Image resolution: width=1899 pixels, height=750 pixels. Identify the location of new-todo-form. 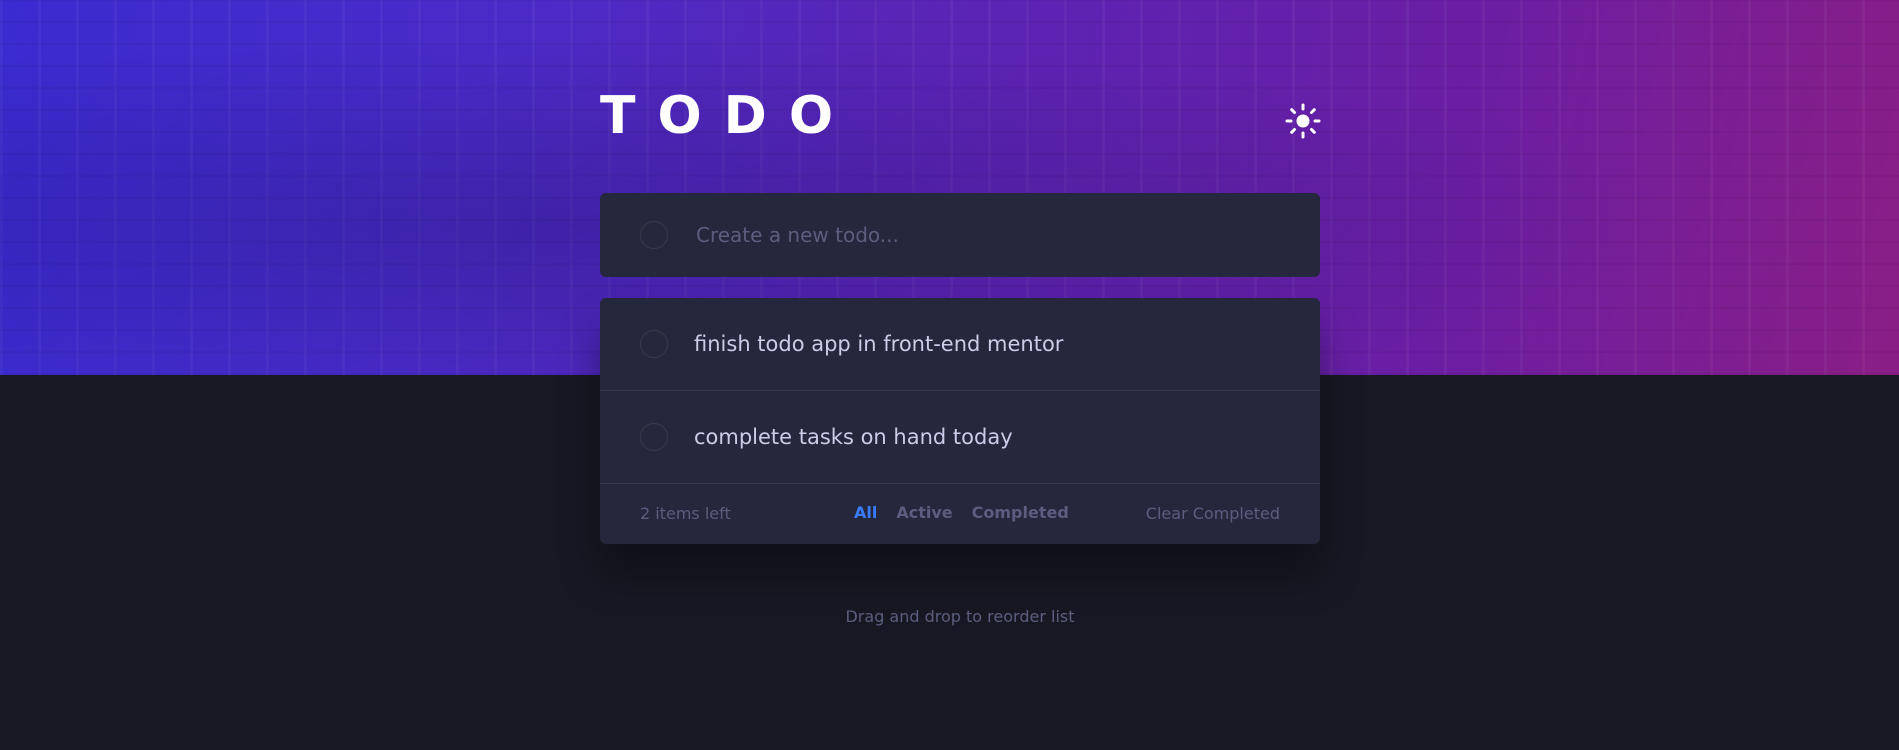
(960, 235).